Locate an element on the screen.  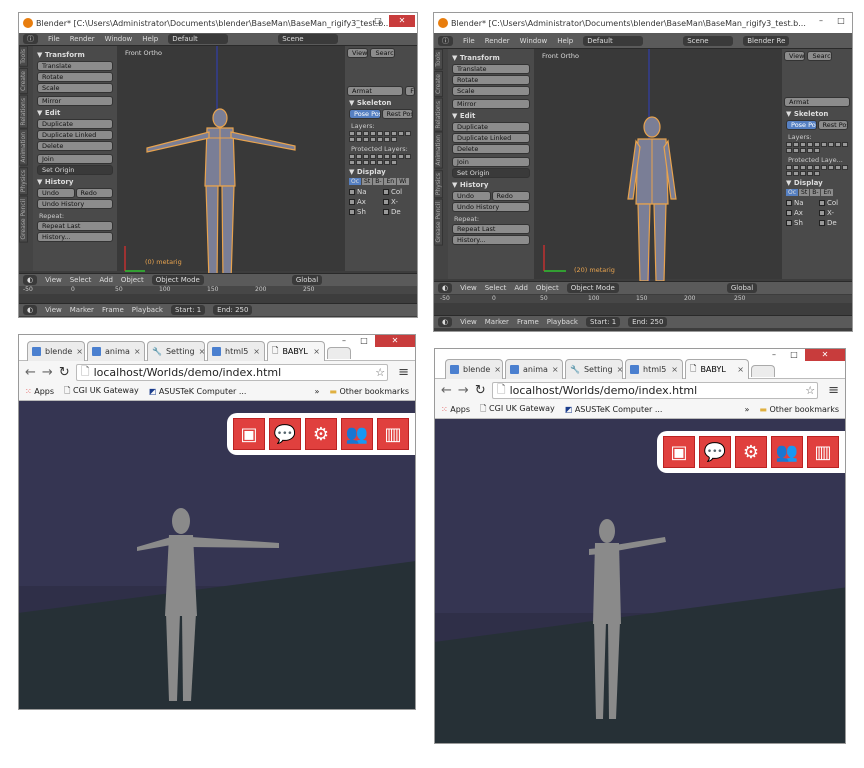
menu-icon: ≡ is located at coordinates (403, 372).